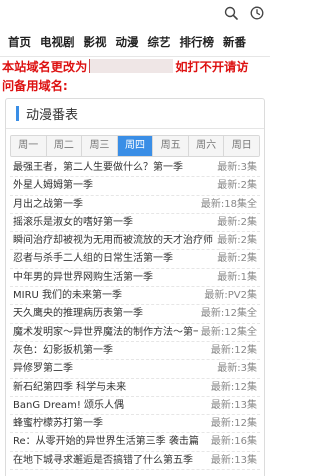  I want to click on list-item: Re：从零开始的异世界生活第三季 袭击篇 最新:16集, so click(135, 442).